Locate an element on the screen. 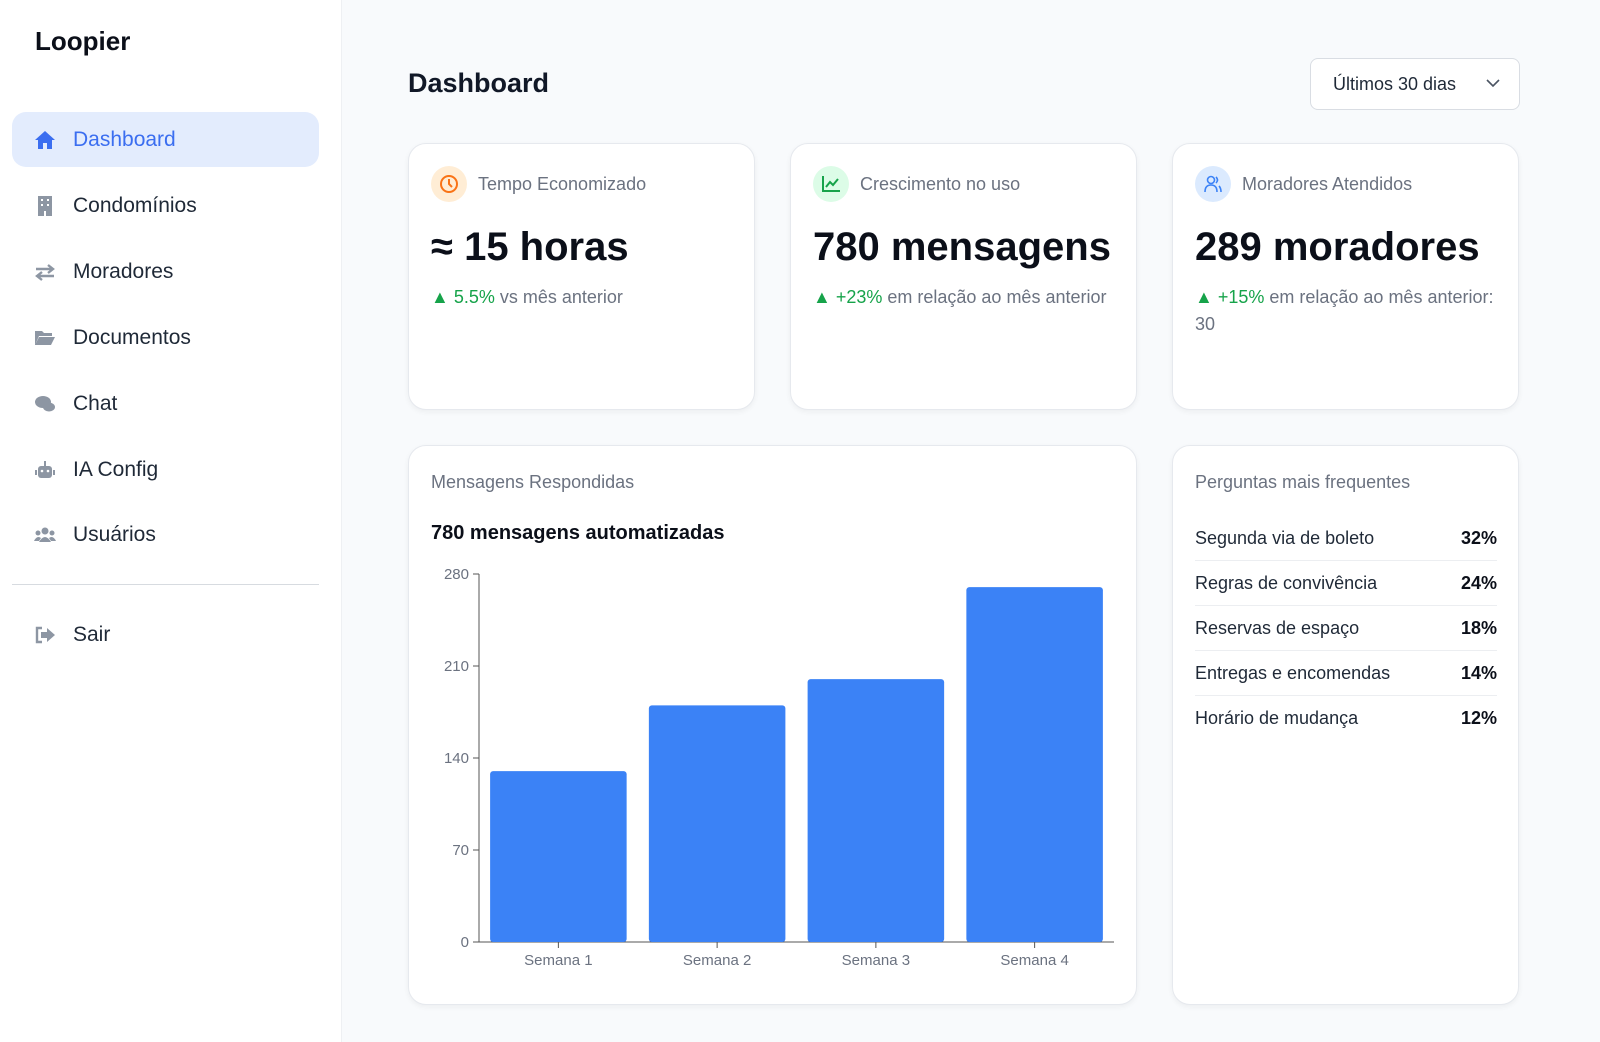 This screenshot has height=1042, width=1600. faq-question: Horário de mudança is located at coordinates (1277, 718).